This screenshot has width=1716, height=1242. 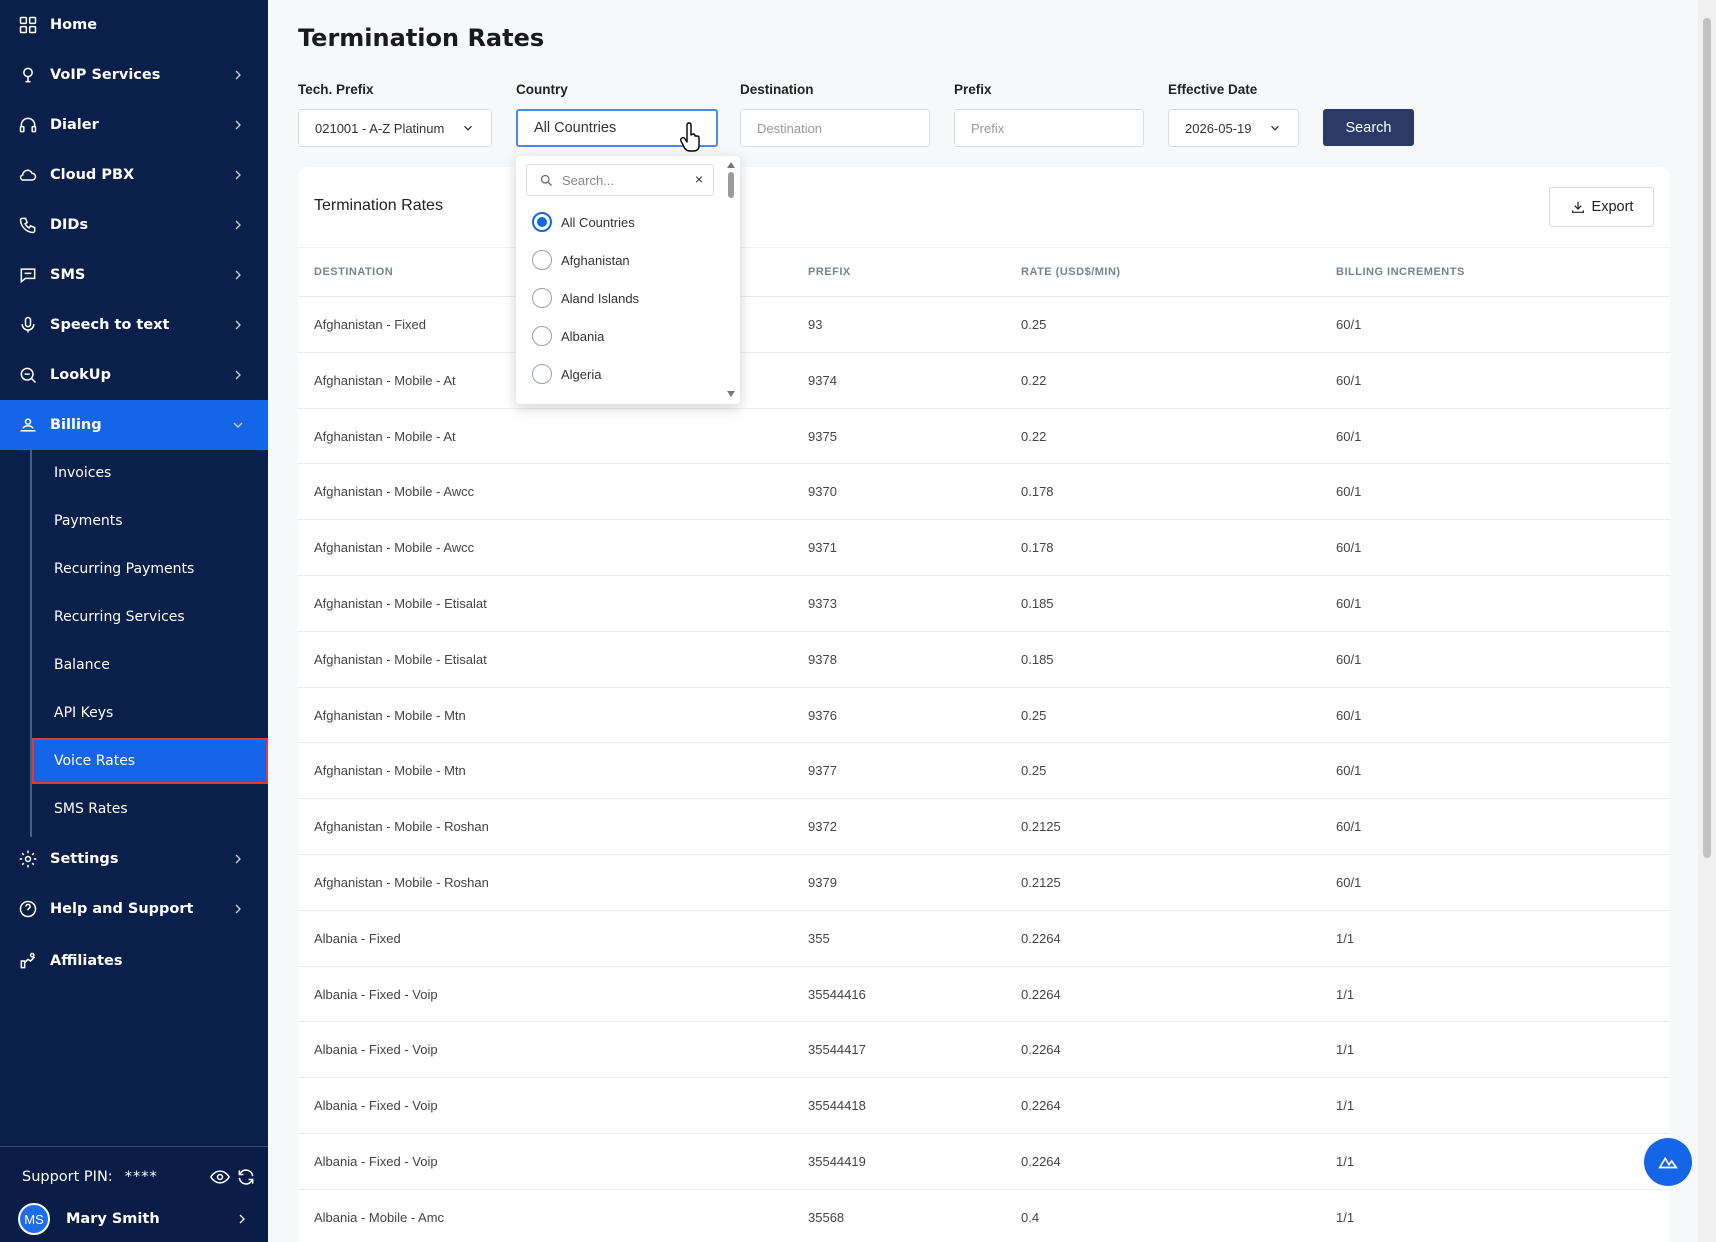 I want to click on sidebar-item-settings: Settings, so click(x=134, y=859).